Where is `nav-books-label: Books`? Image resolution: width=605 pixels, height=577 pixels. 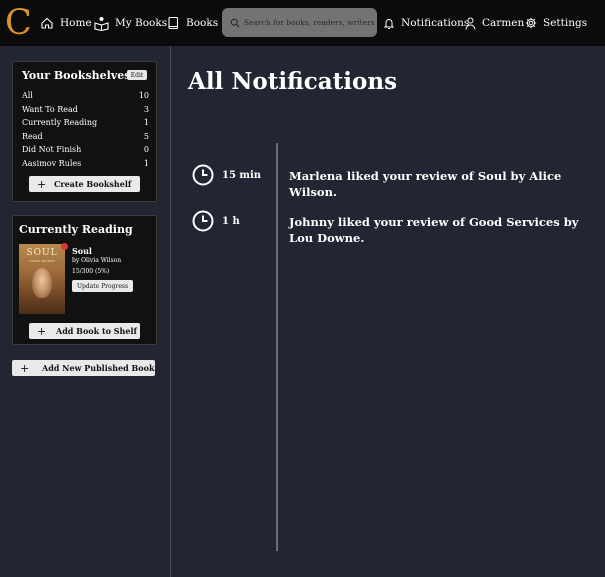
nav-books-label: Books is located at coordinates (202, 23).